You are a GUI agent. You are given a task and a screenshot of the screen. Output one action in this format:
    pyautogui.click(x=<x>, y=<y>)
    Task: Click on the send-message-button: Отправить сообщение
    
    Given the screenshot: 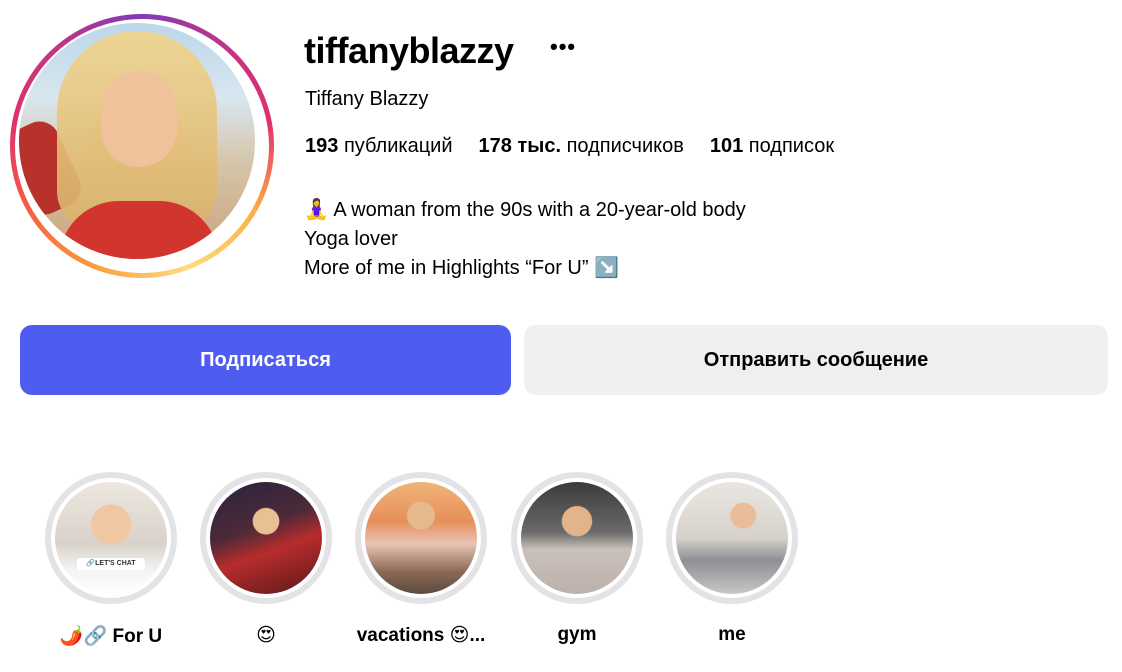 What is the action you would take?
    pyautogui.click(x=816, y=360)
    